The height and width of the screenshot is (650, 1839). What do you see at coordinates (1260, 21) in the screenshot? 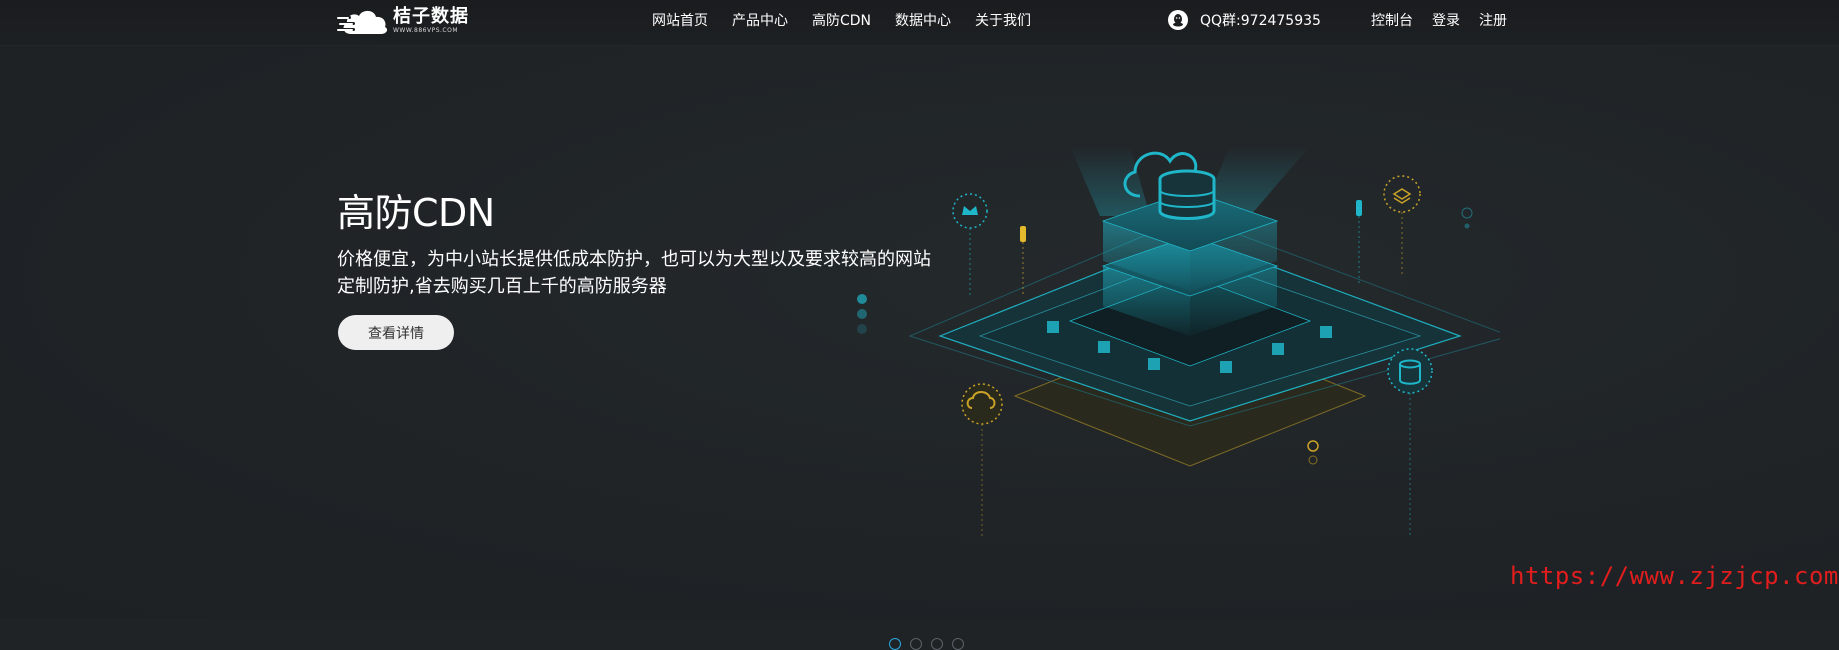
I see `qq-group-text: QQ群:972475935` at bounding box center [1260, 21].